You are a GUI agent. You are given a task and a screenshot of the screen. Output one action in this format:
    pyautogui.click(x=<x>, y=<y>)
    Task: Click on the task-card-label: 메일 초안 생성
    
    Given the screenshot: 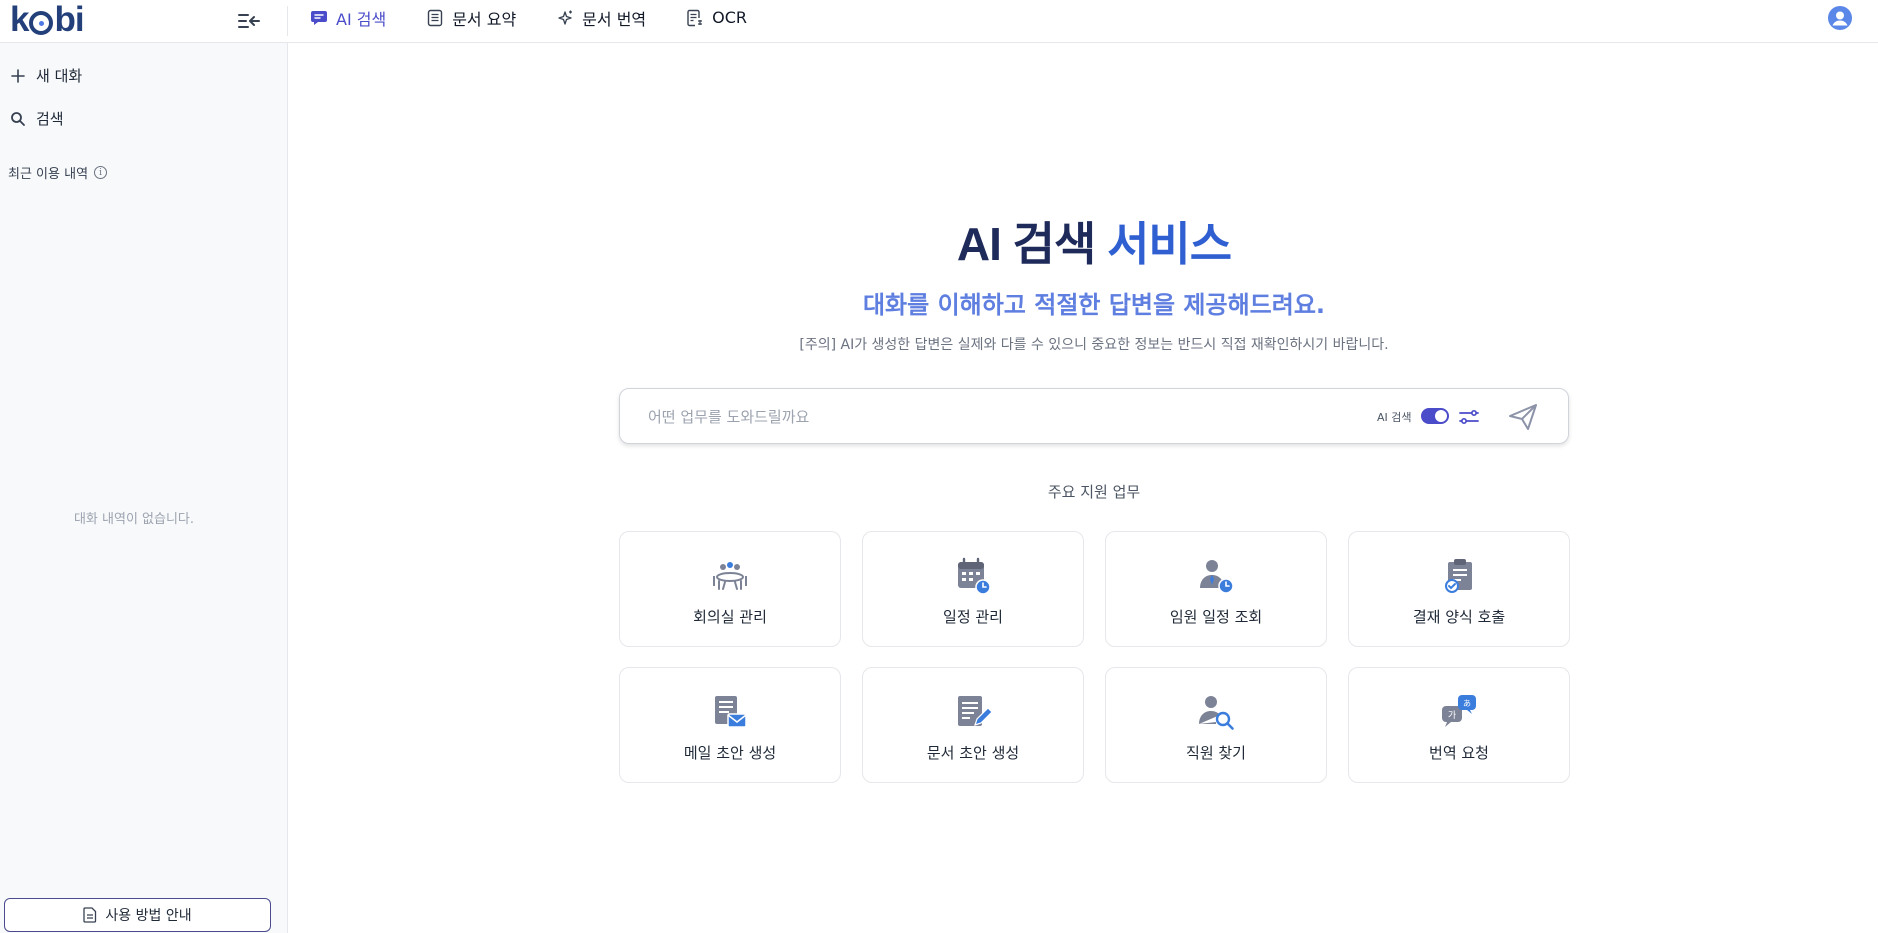 What is the action you would take?
    pyautogui.click(x=730, y=752)
    